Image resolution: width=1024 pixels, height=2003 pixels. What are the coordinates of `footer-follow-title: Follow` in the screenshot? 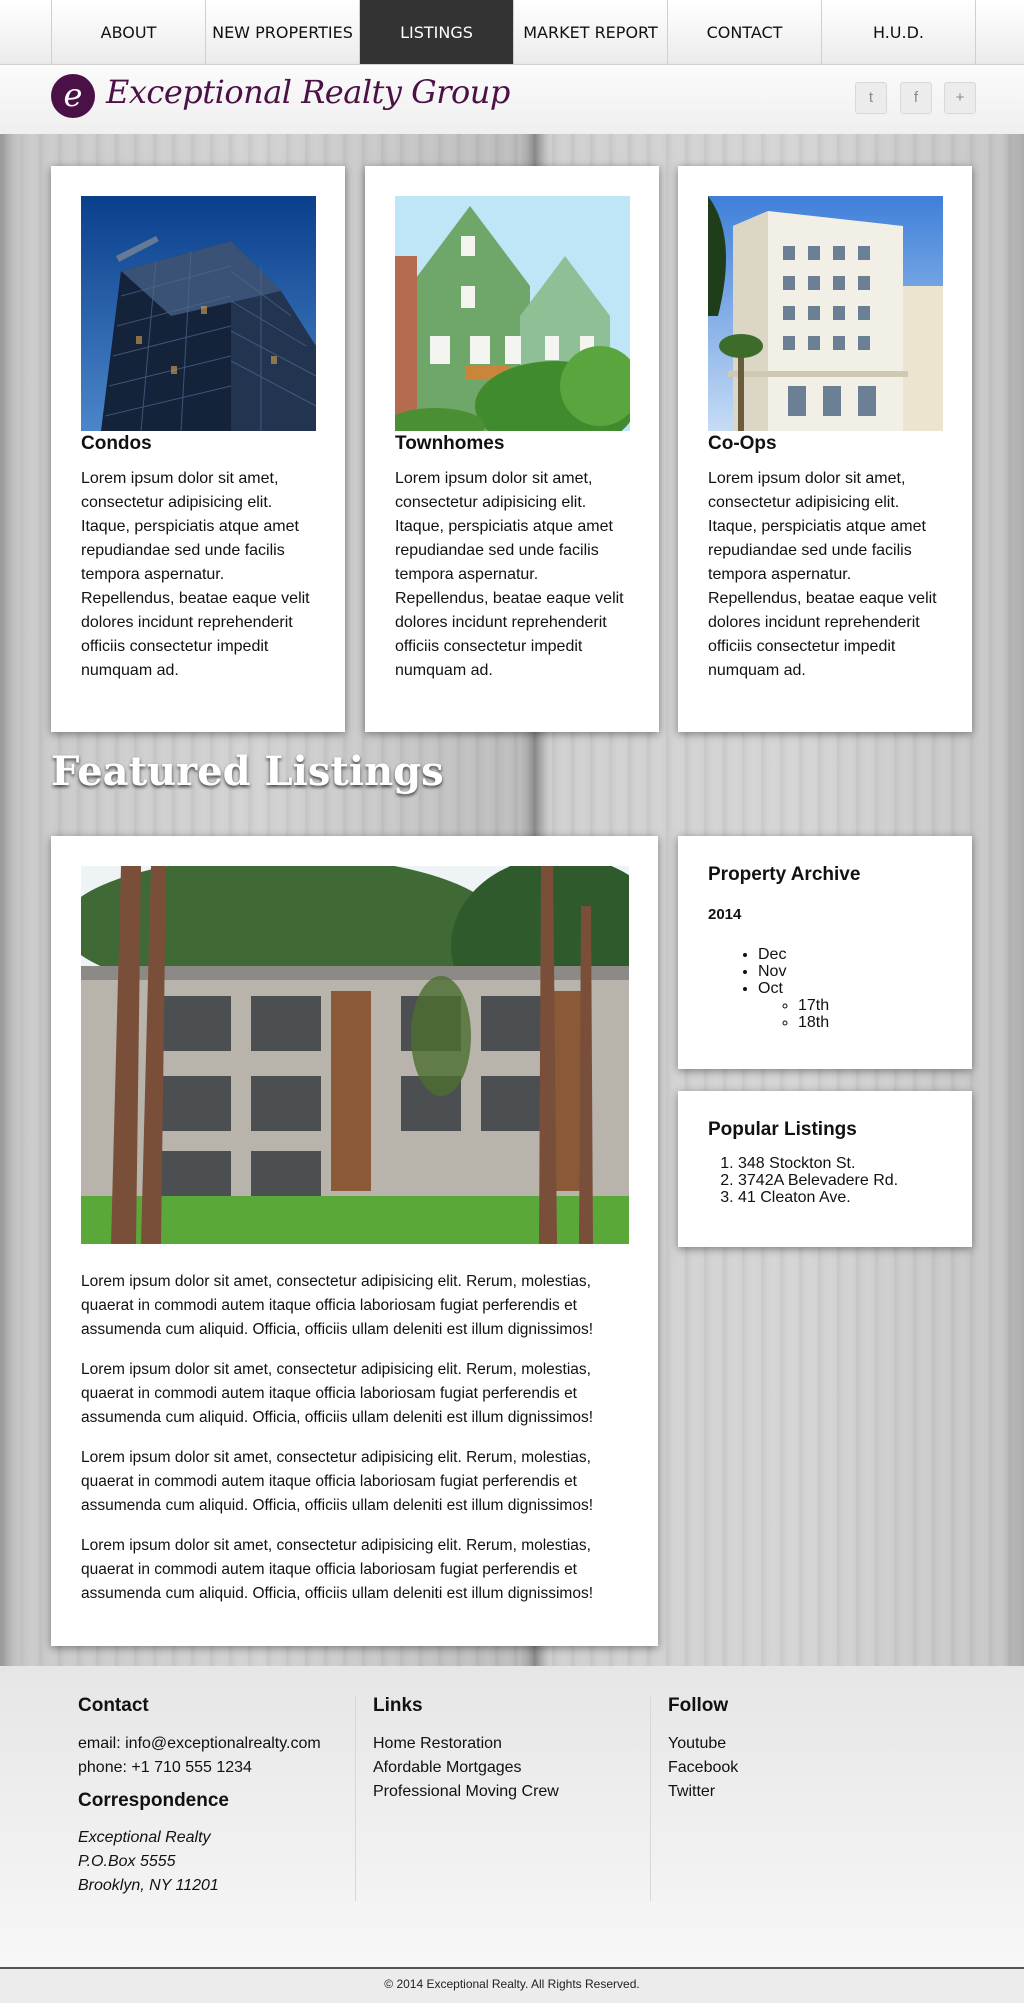 It's located at (698, 1705).